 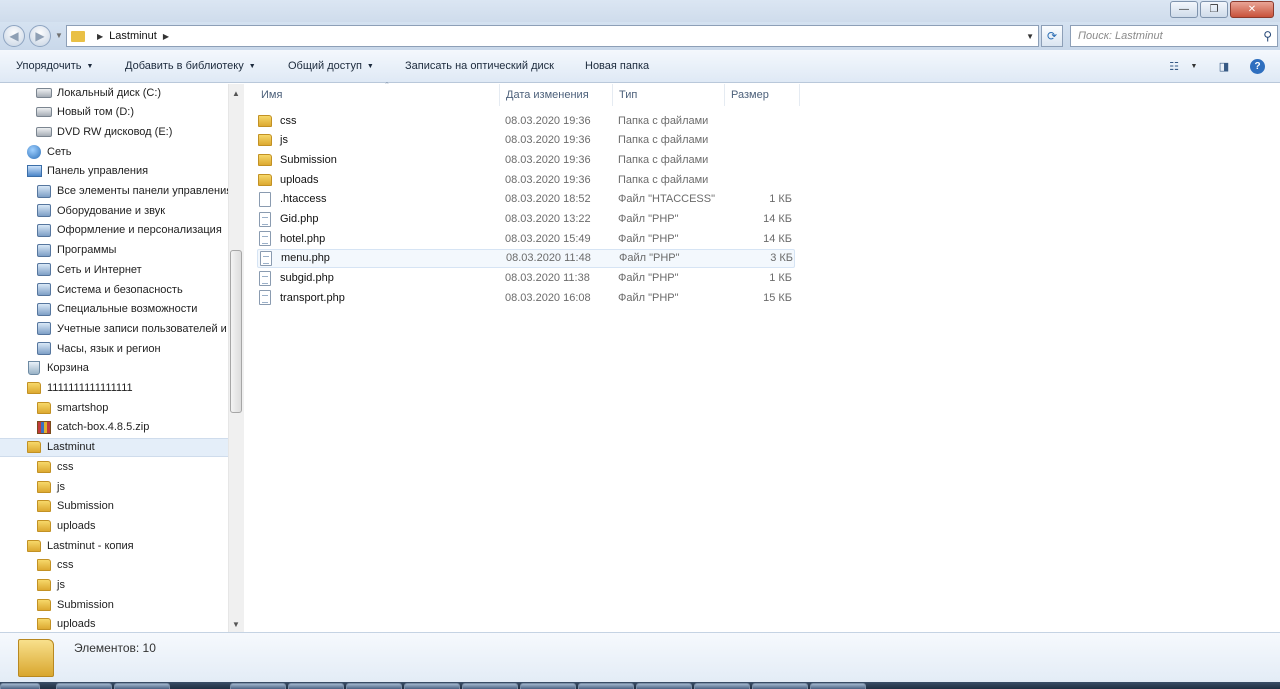 I want to click on forward-button: ▶, so click(x=40, y=36).